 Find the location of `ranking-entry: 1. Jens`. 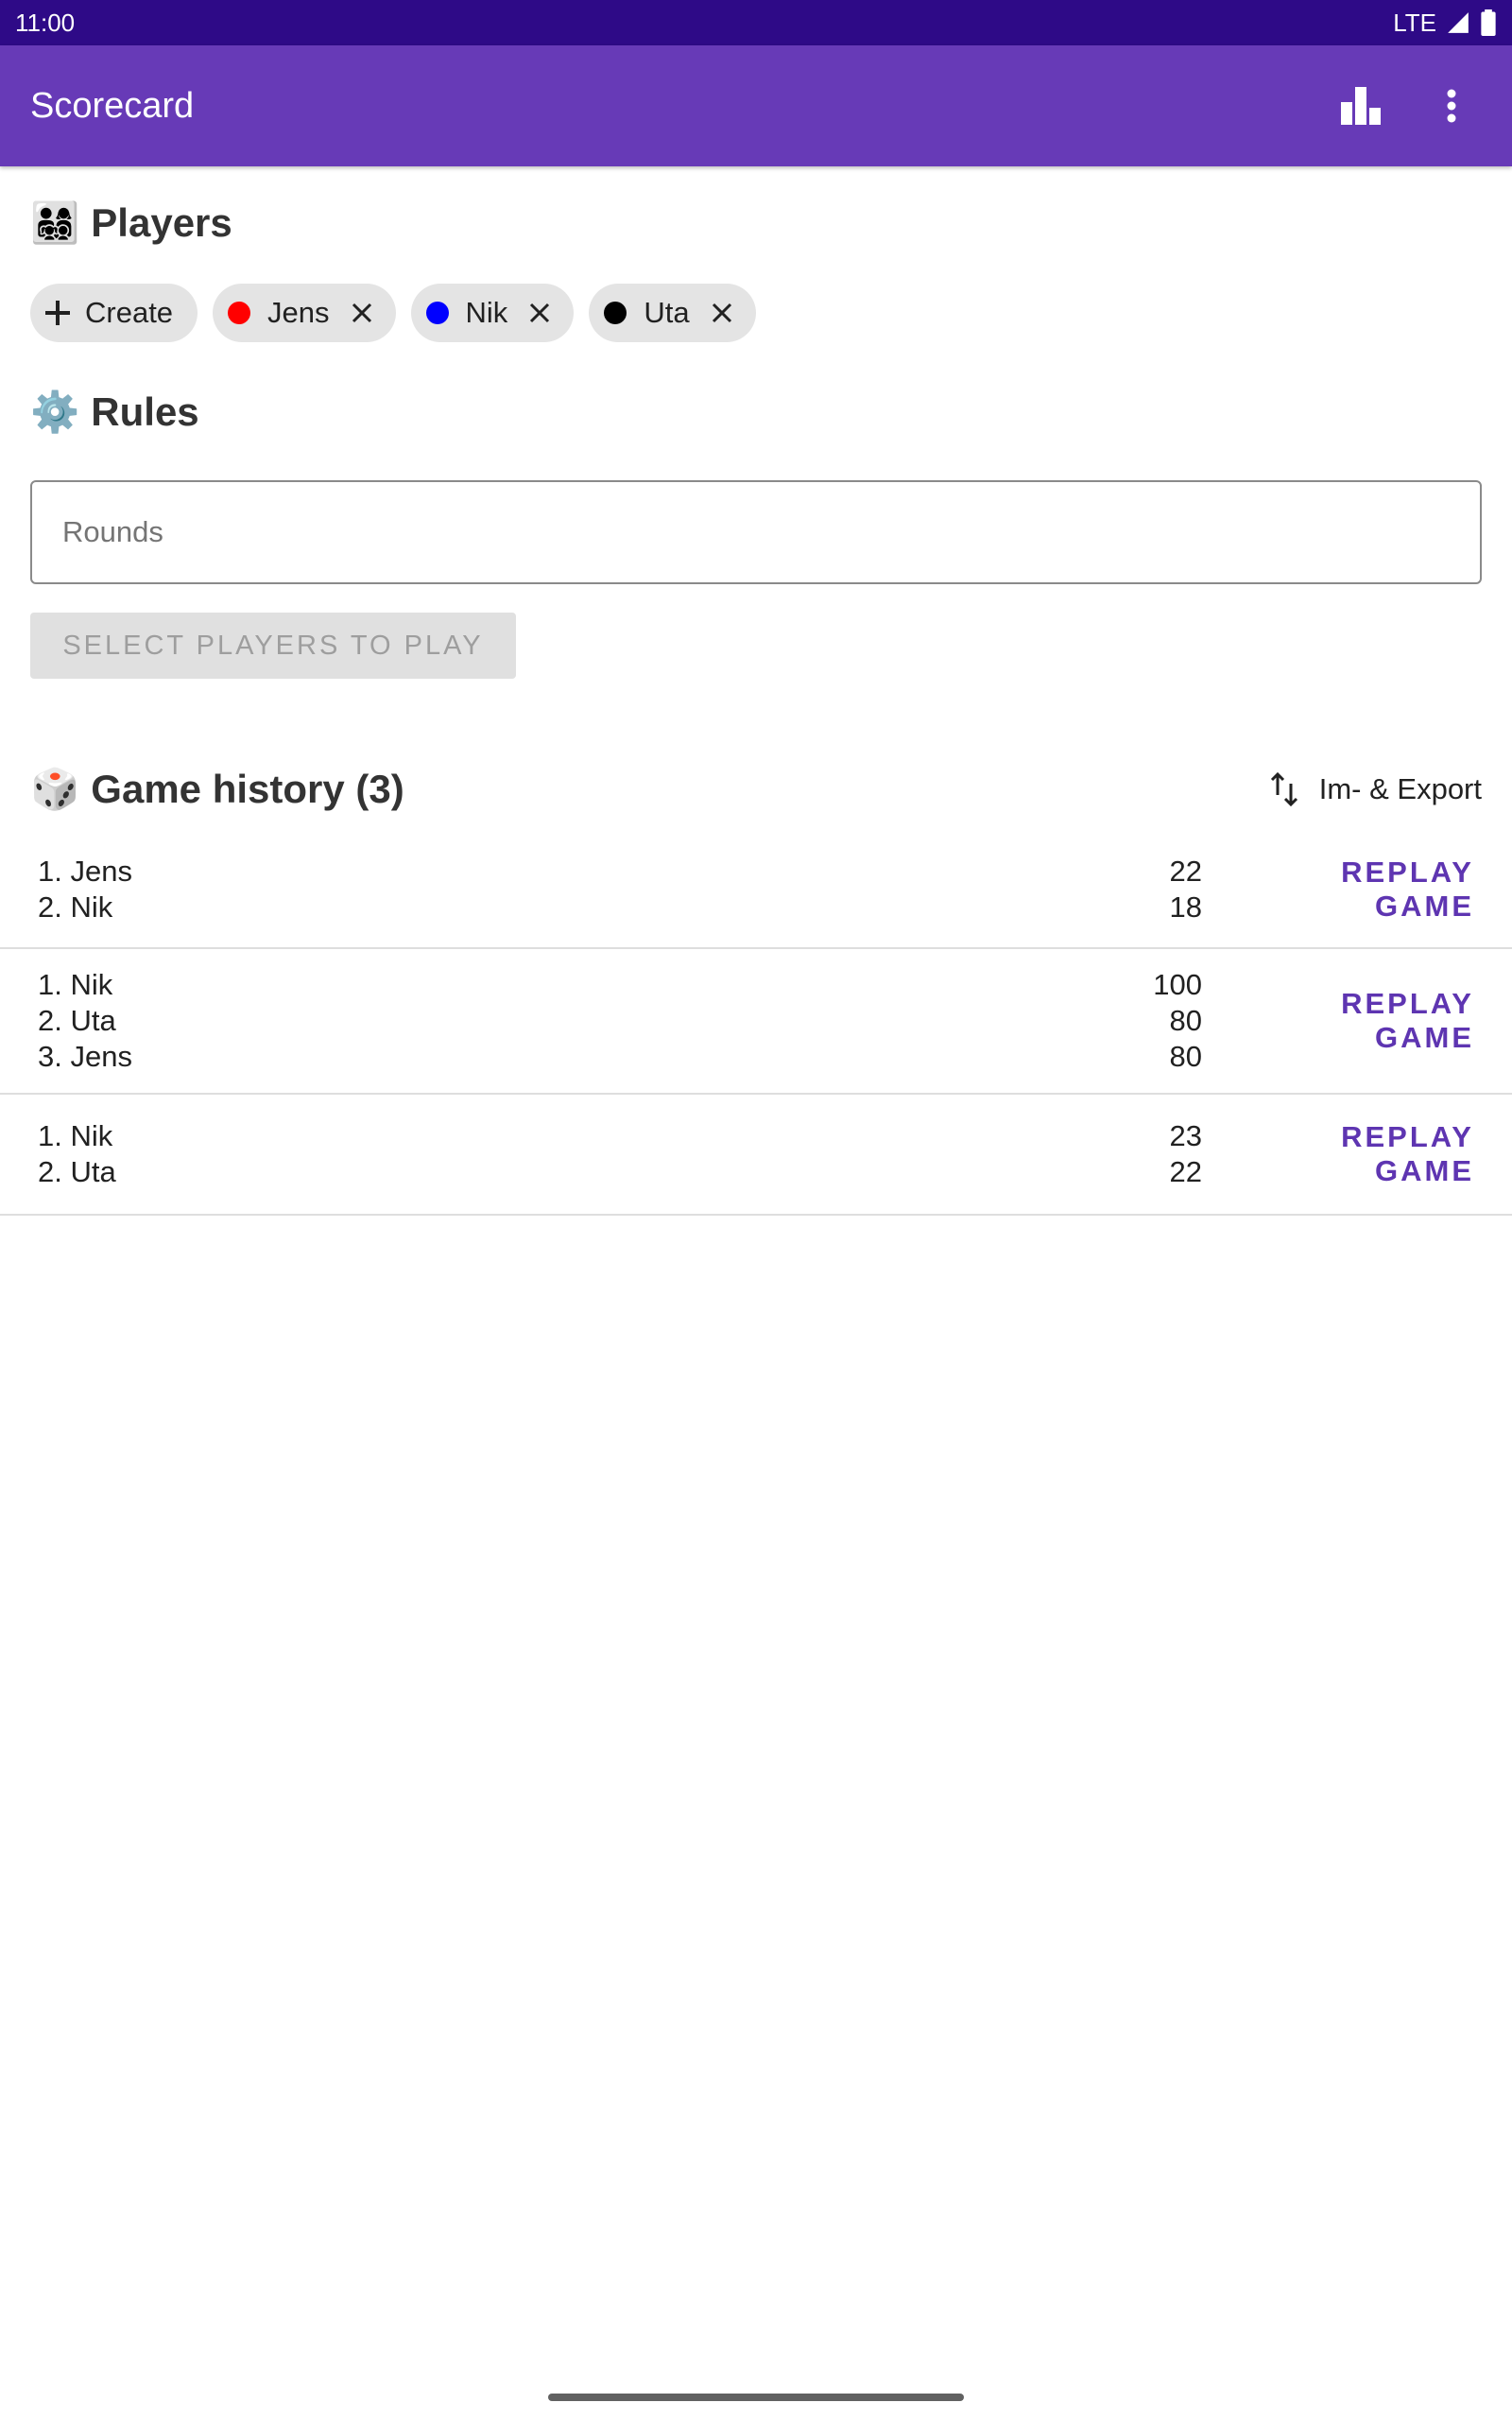

ranking-entry: 1. Jens is located at coordinates (85, 871).